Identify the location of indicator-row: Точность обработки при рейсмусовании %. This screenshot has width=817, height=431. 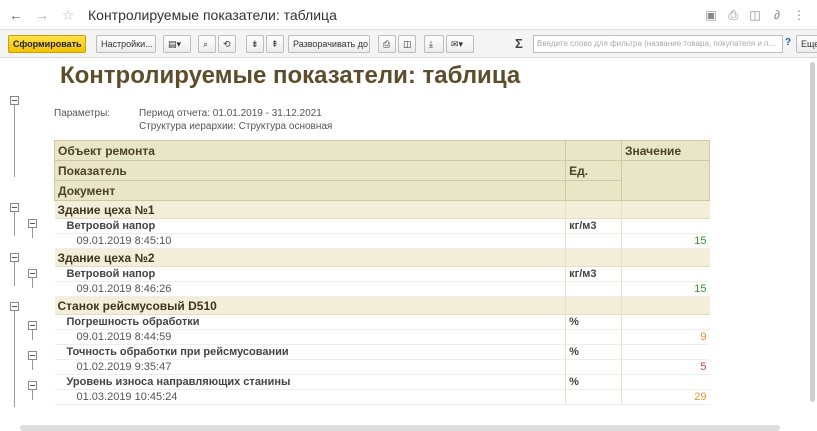
(382, 352).